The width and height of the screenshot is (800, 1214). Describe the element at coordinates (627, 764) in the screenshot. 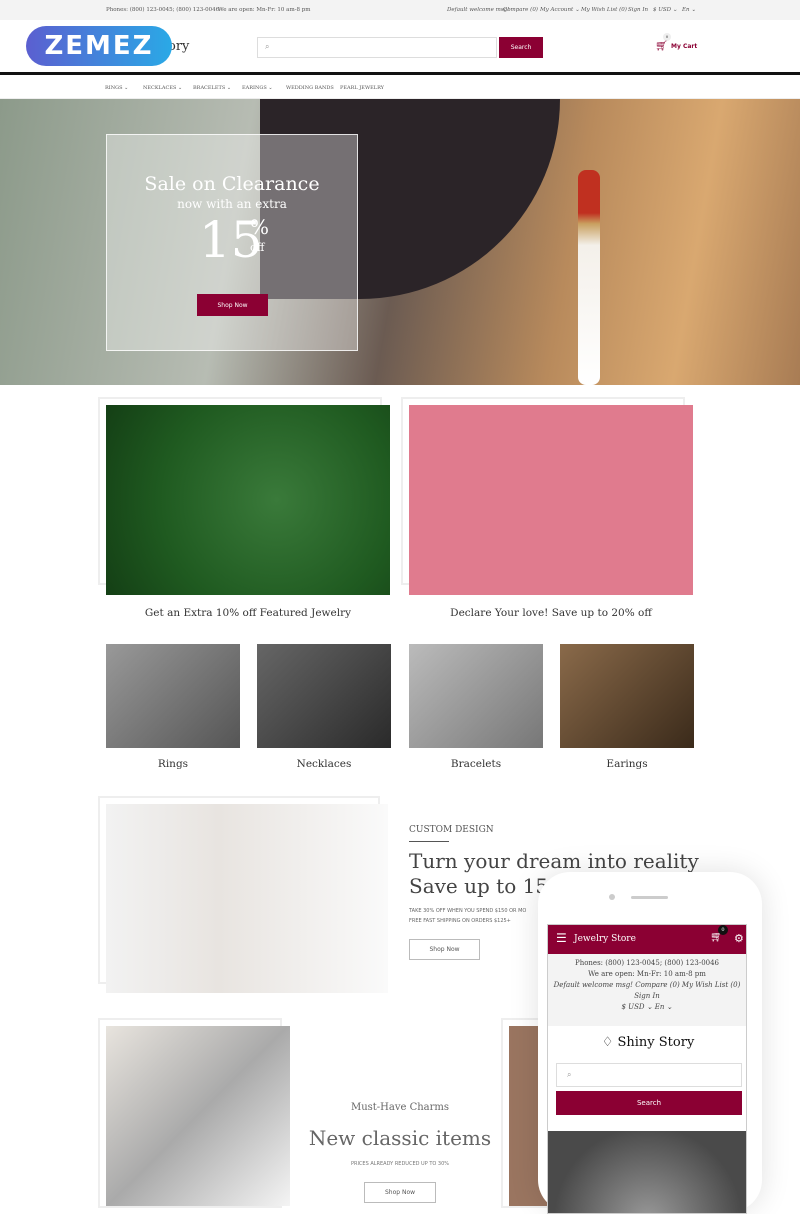

I see `category-label-earings: Earings` at that location.